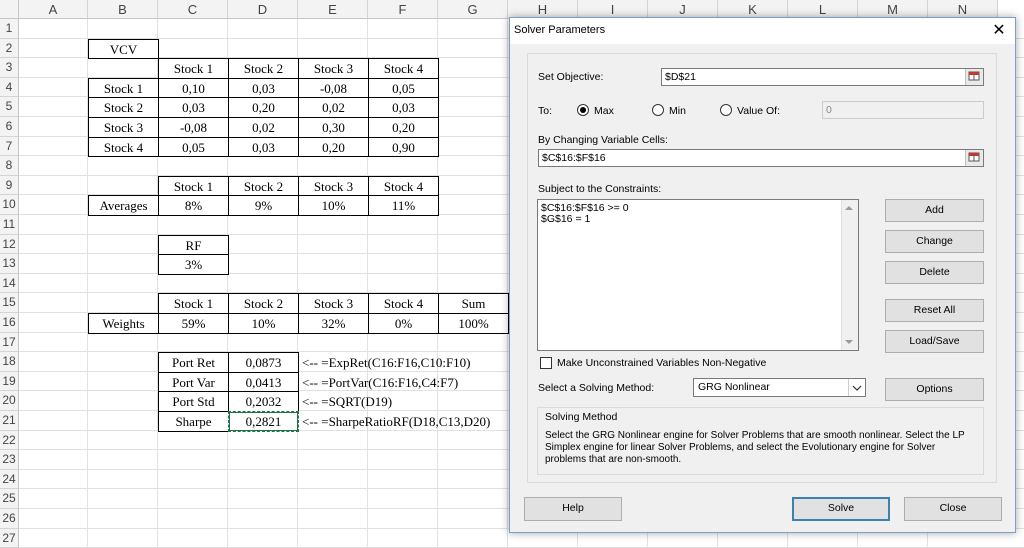  Describe the element at coordinates (903, 110) in the screenshot. I see `value-of-input: 0` at that location.